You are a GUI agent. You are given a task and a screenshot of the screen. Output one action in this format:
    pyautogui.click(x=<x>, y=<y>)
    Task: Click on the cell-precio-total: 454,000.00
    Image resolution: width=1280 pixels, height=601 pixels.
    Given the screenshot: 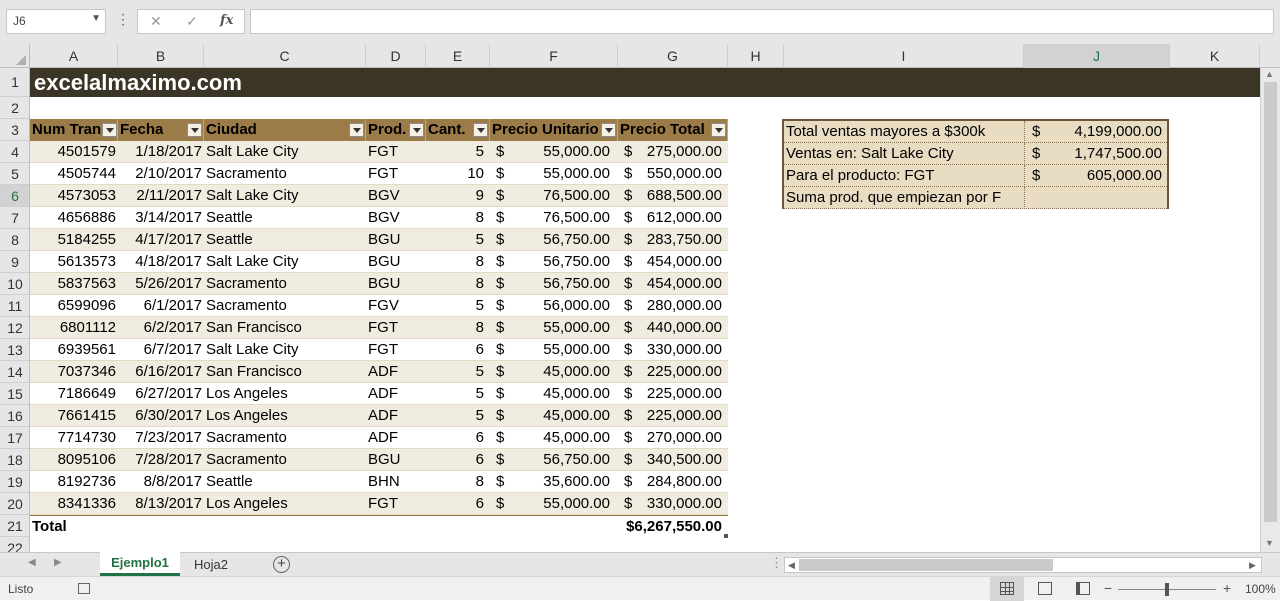 What is the action you would take?
    pyautogui.click(x=680, y=262)
    